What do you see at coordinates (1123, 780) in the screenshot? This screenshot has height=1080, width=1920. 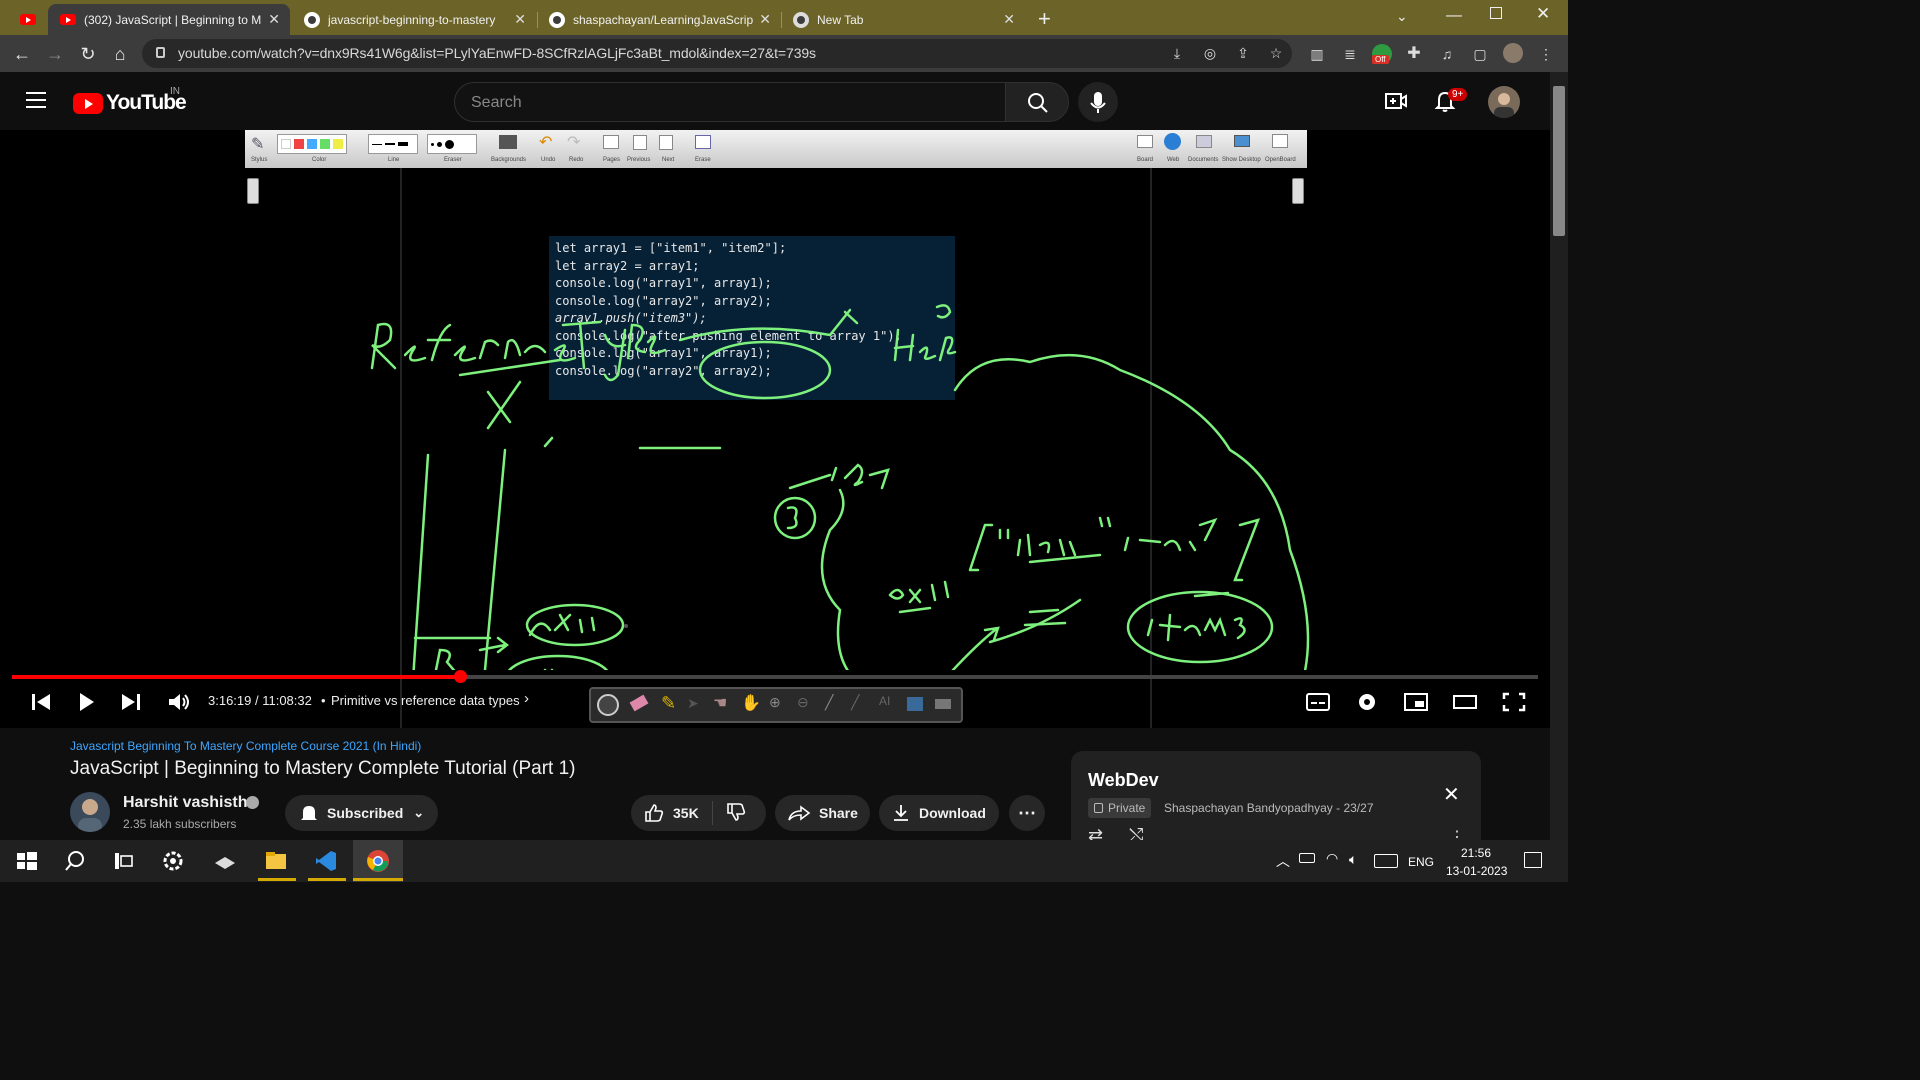 I see `playlist-title: WebDev` at bounding box center [1123, 780].